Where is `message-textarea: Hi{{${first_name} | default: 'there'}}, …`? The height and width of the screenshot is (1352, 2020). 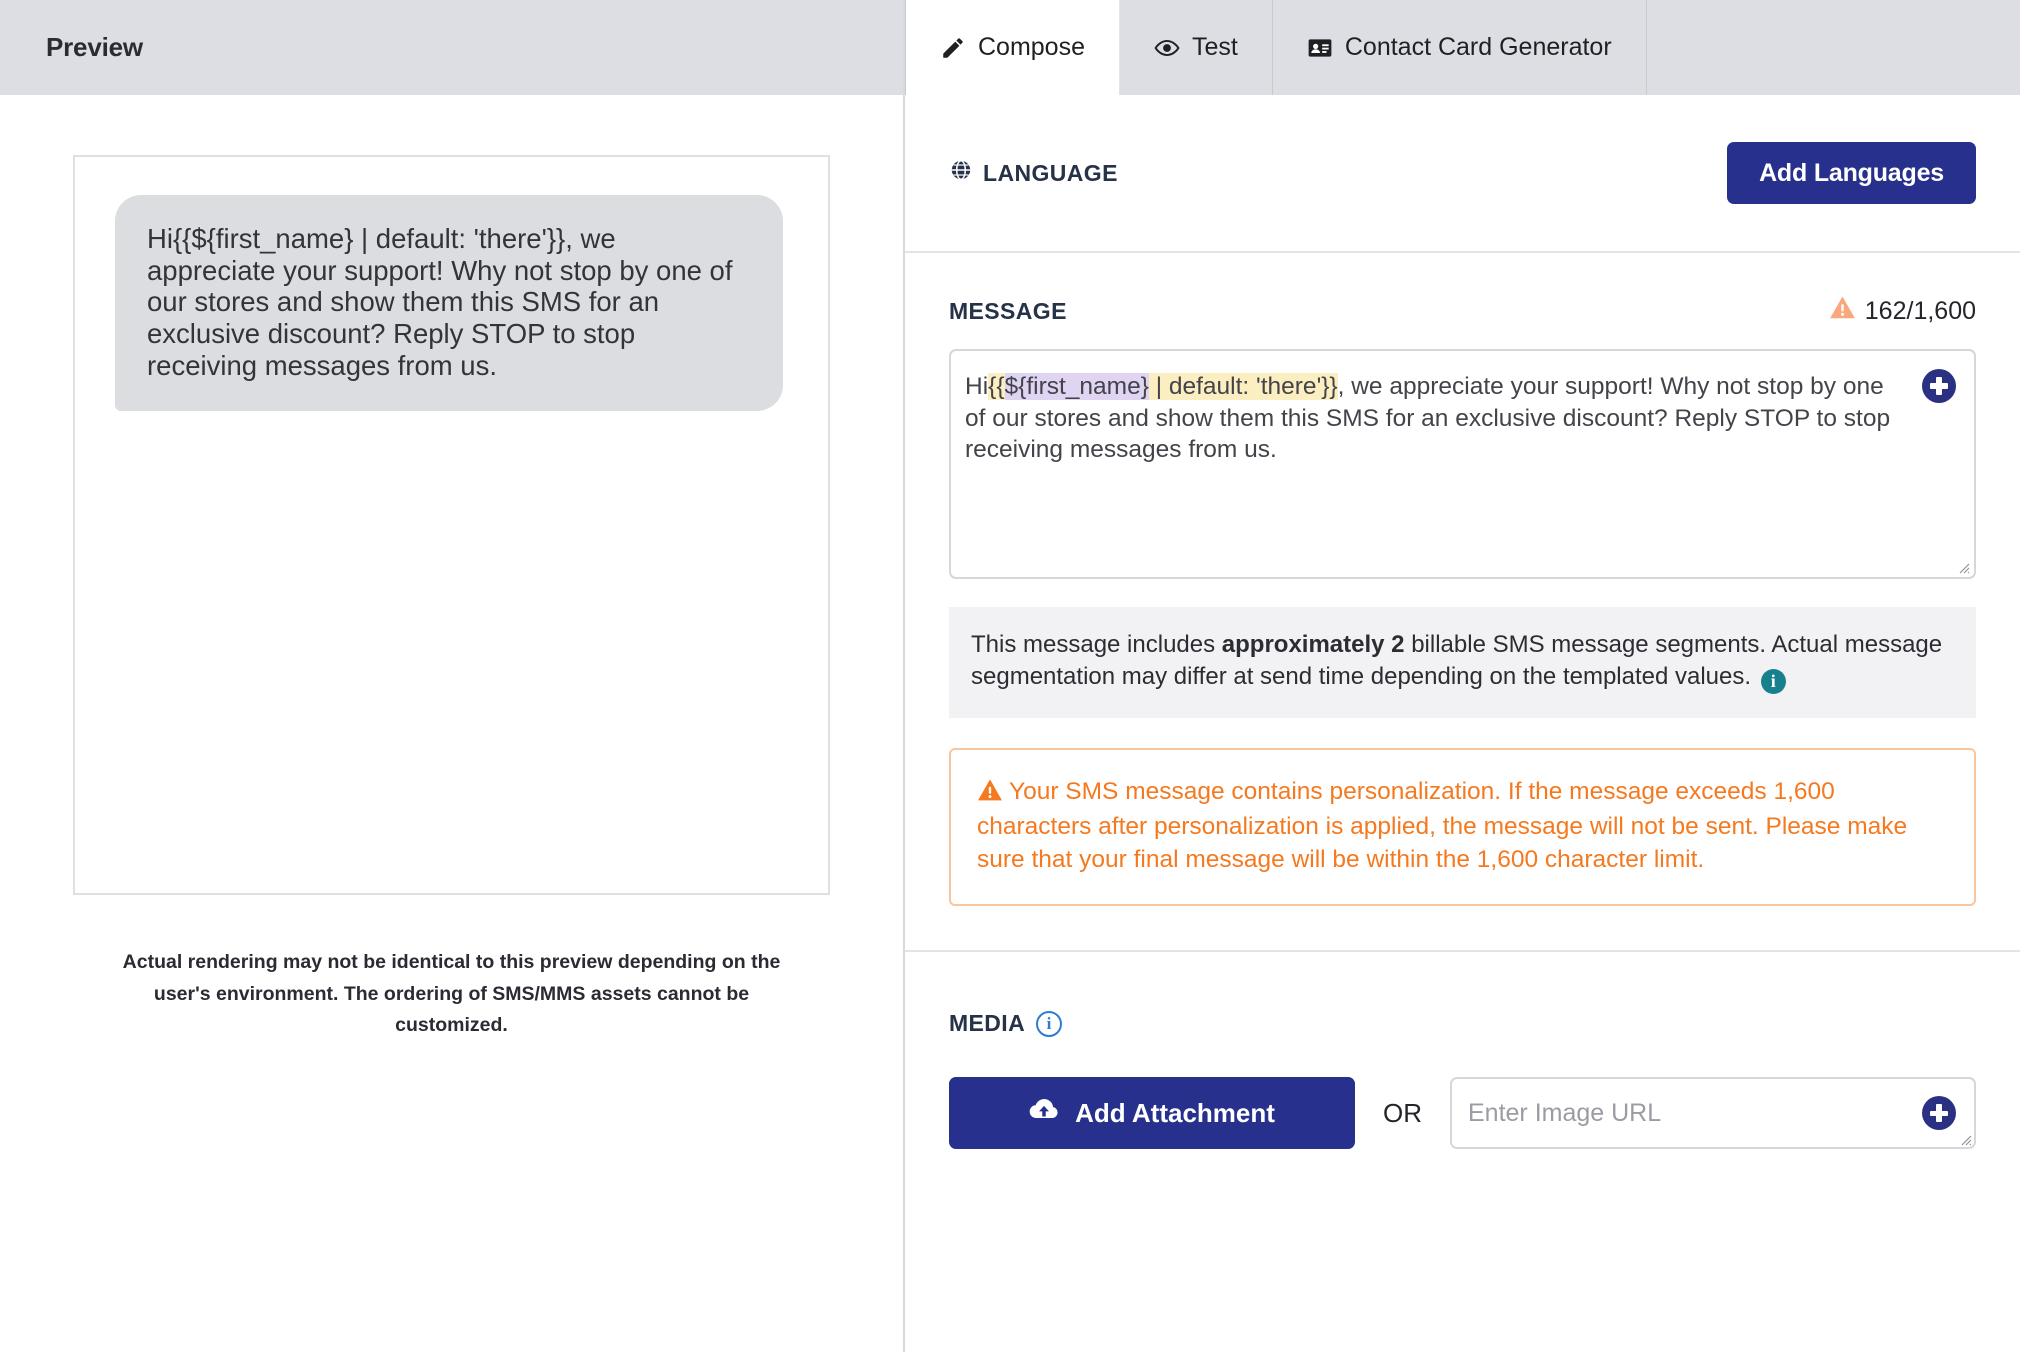
message-textarea: Hi{{${first_name} | default: 'there'}}, … is located at coordinates (1462, 464).